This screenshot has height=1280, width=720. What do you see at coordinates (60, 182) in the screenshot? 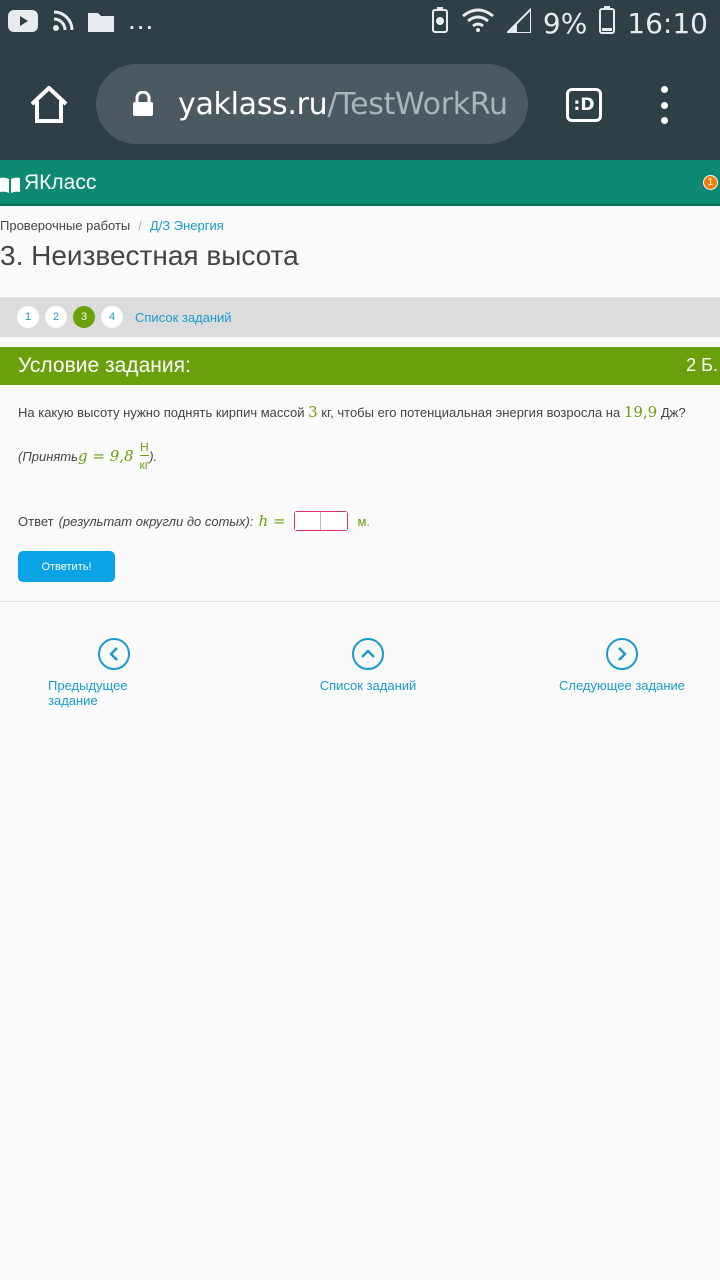
I see `logo-text: ЯКласс` at bounding box center [60, 182].